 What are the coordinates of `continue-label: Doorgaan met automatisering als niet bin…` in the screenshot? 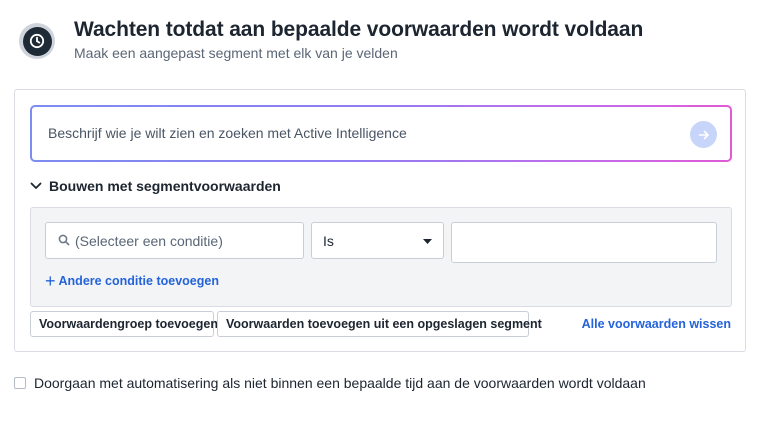 It's located at (340, 383).